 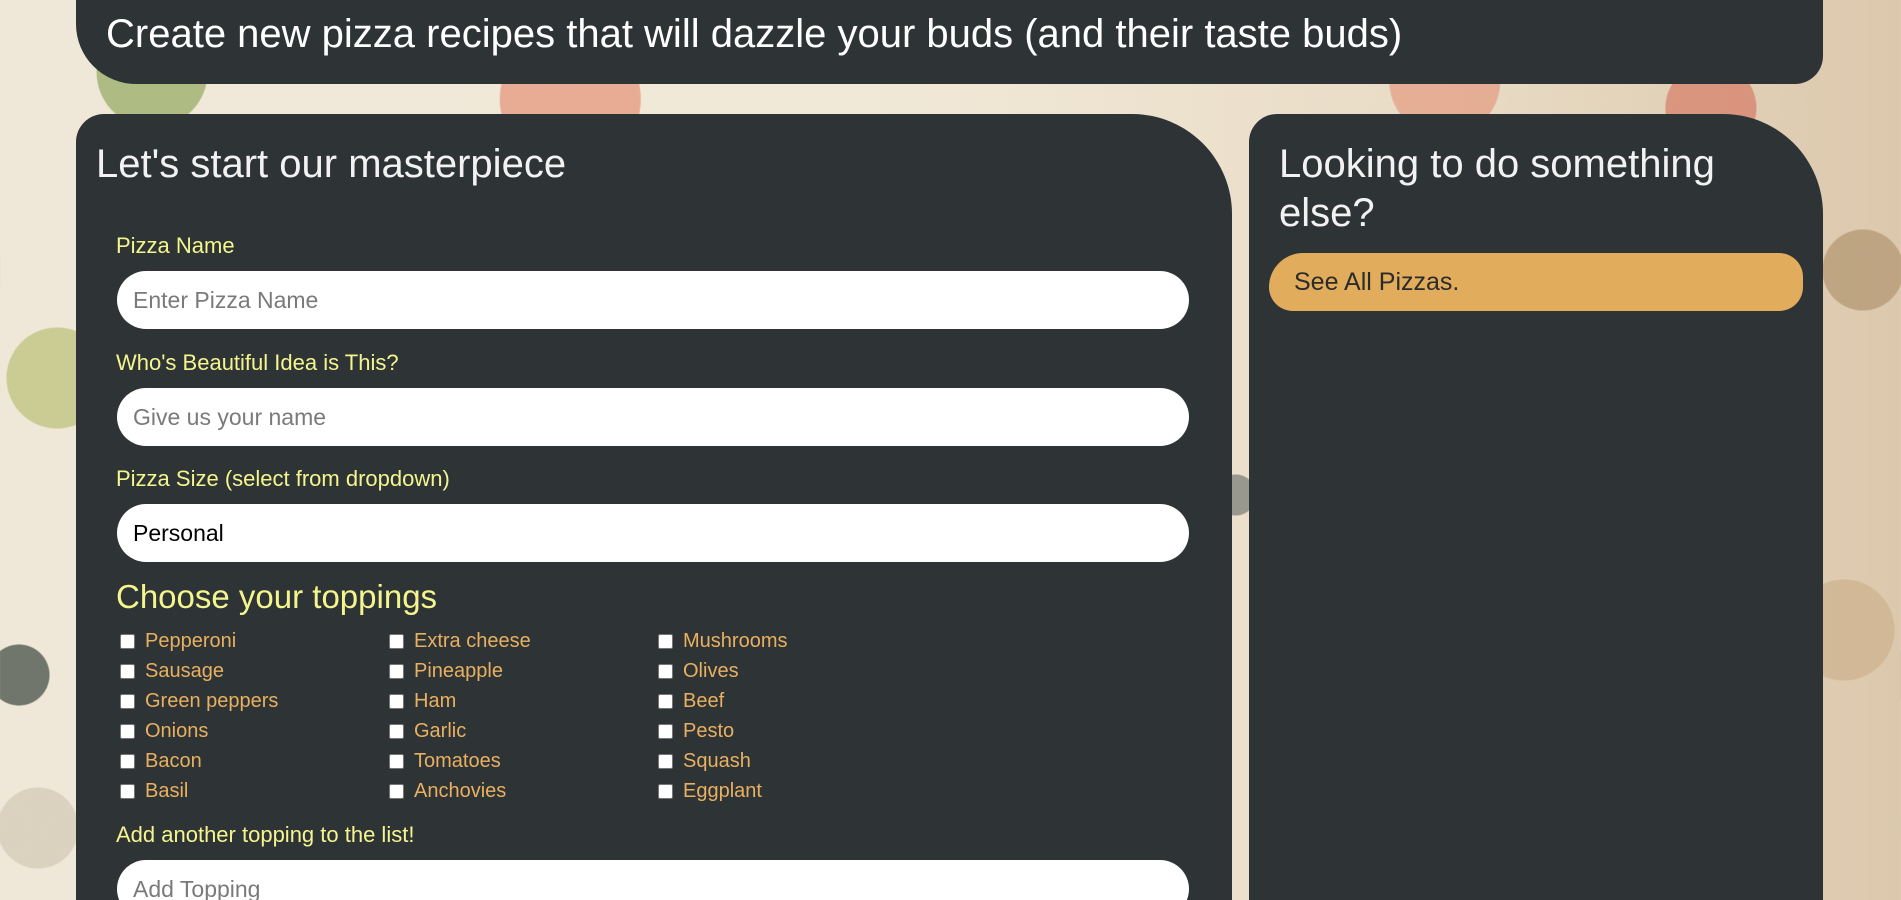 I want to click on topping-label: Basil, so click(x=167, y=790).